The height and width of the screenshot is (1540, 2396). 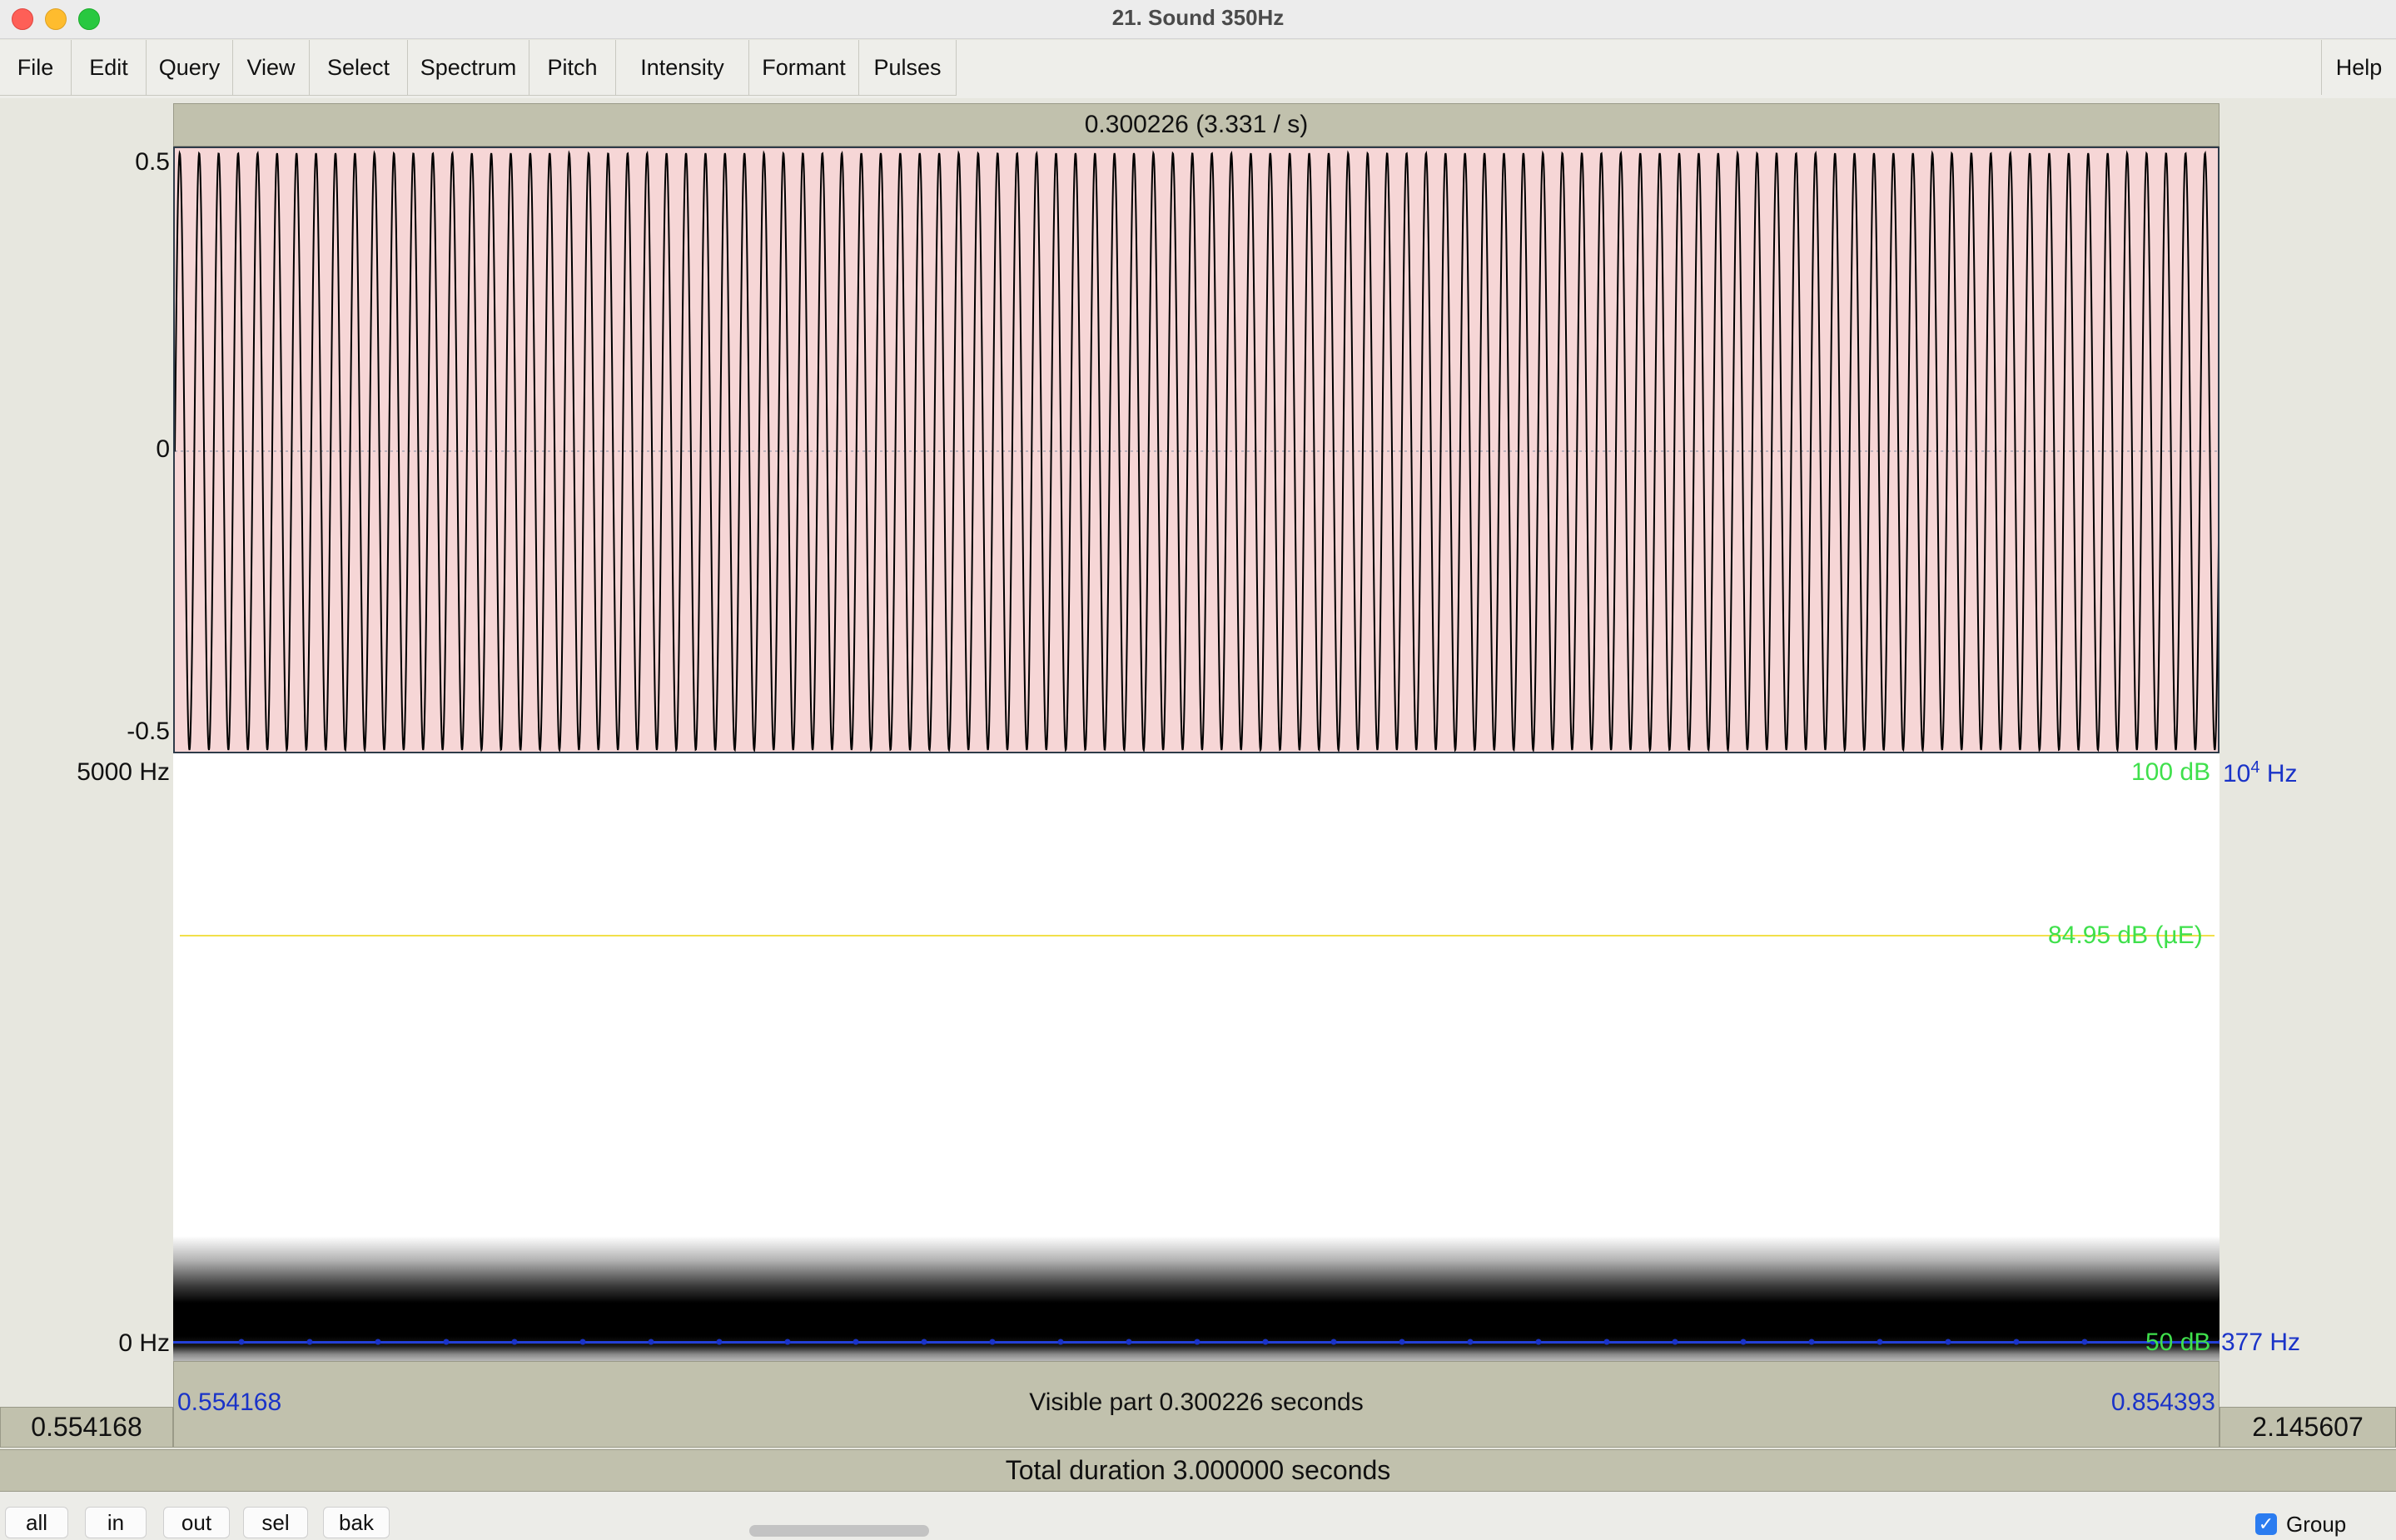 I want to click on total-duration-bar: Total duration 3.000000 seconds, so click(x=1198, y=1470).